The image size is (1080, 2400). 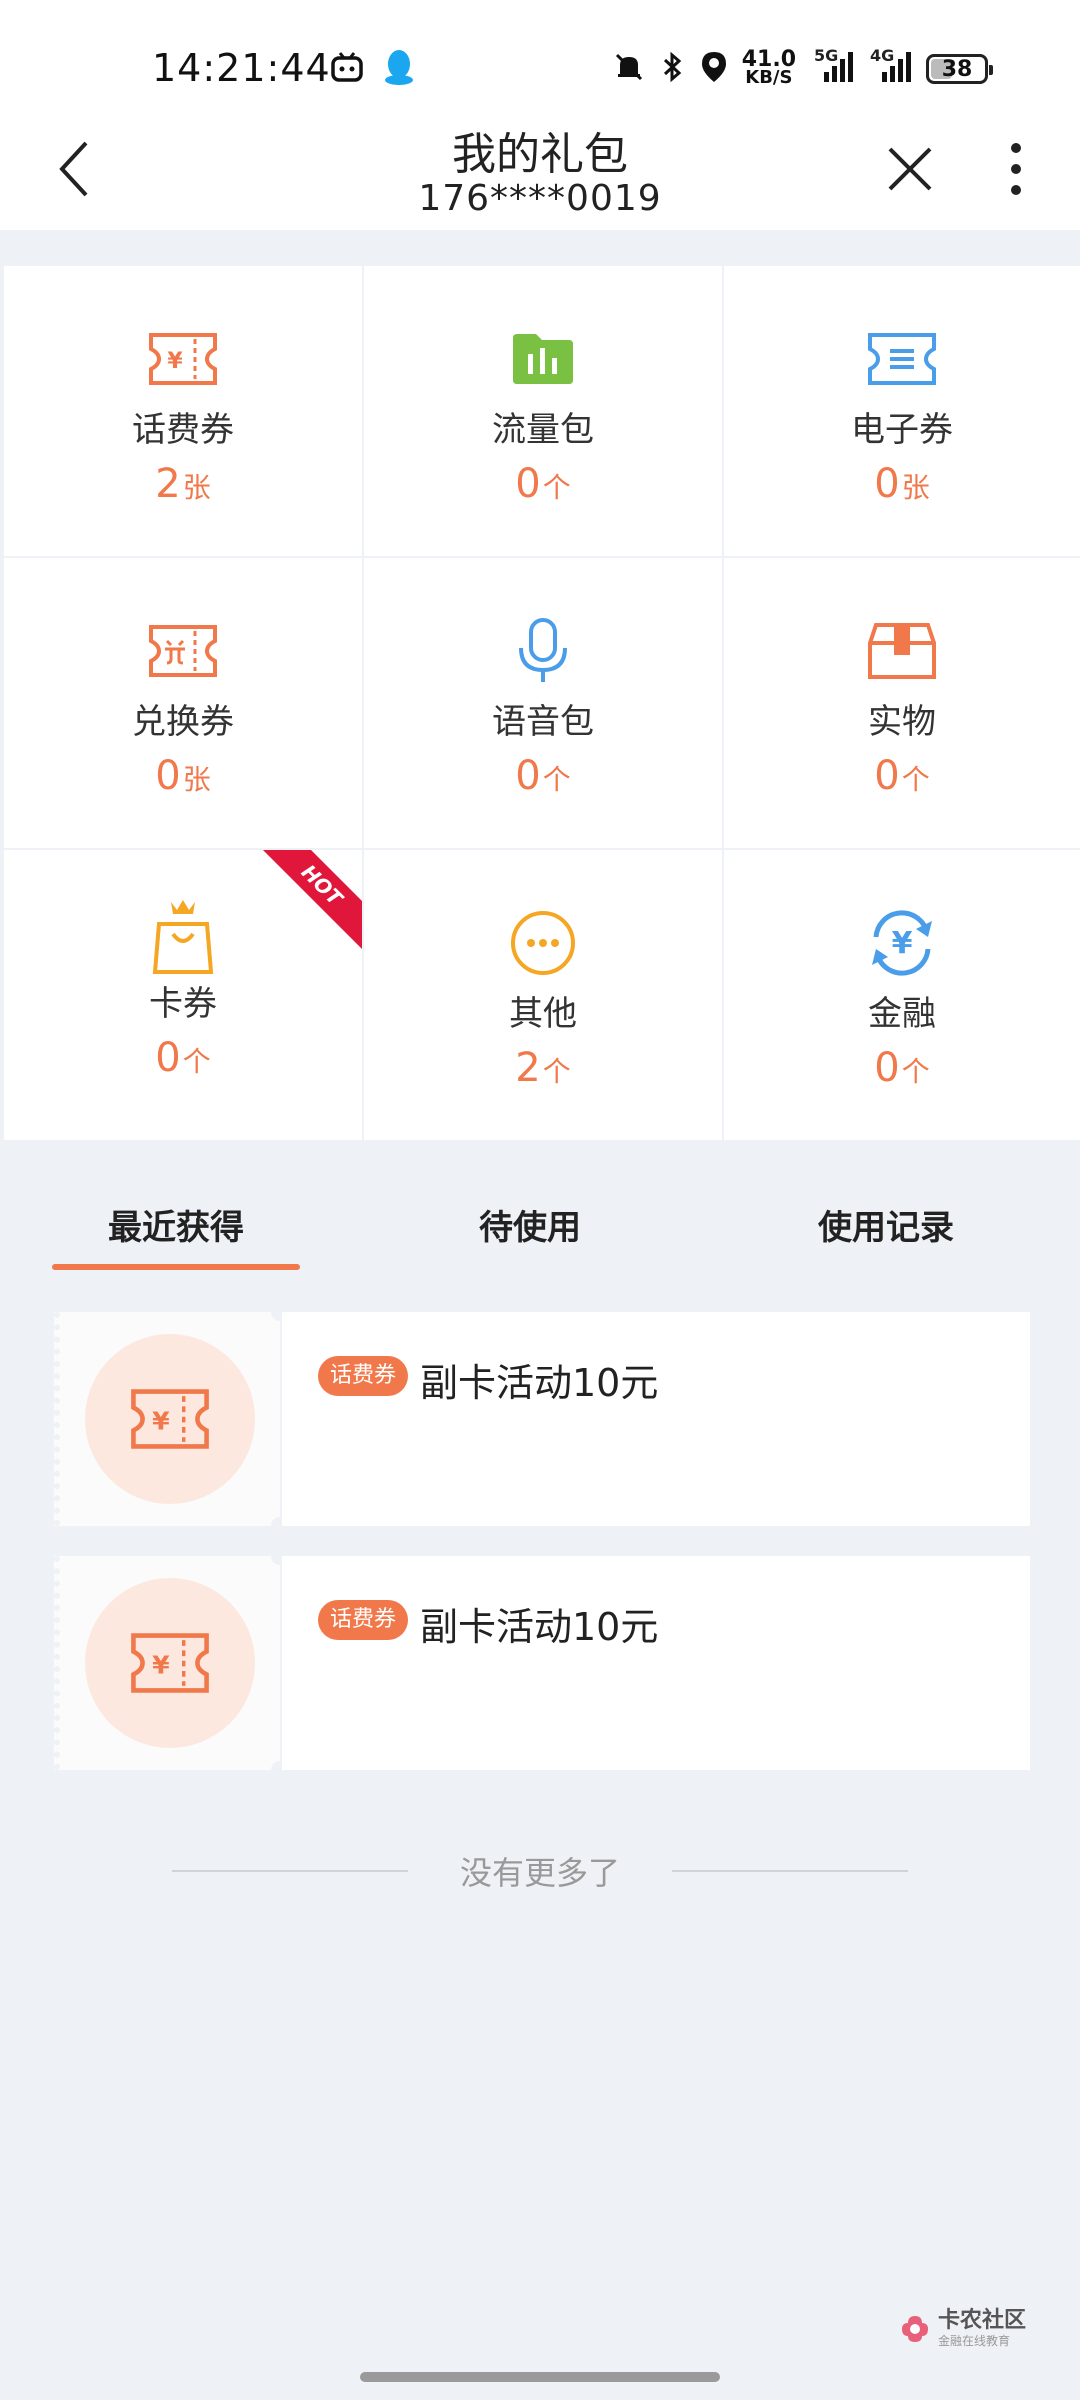 I want to click on category-label: 卡券, so click(x=183, y=1004).